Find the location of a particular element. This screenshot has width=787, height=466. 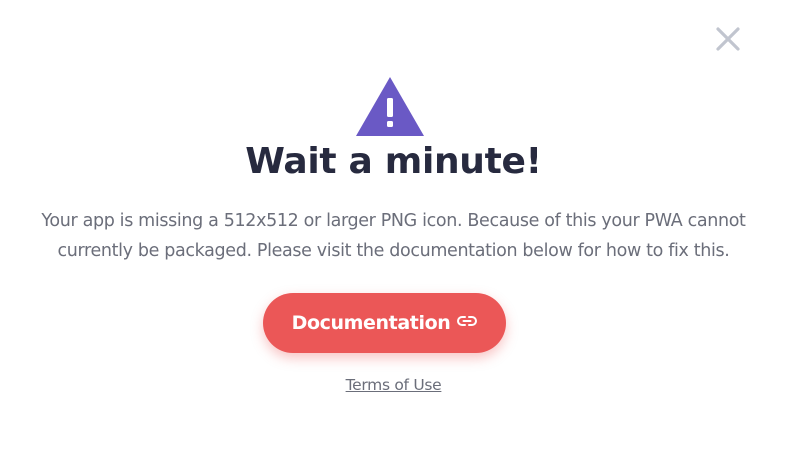

documentation-button-label: Documentation is located at coordinates (371, 323).